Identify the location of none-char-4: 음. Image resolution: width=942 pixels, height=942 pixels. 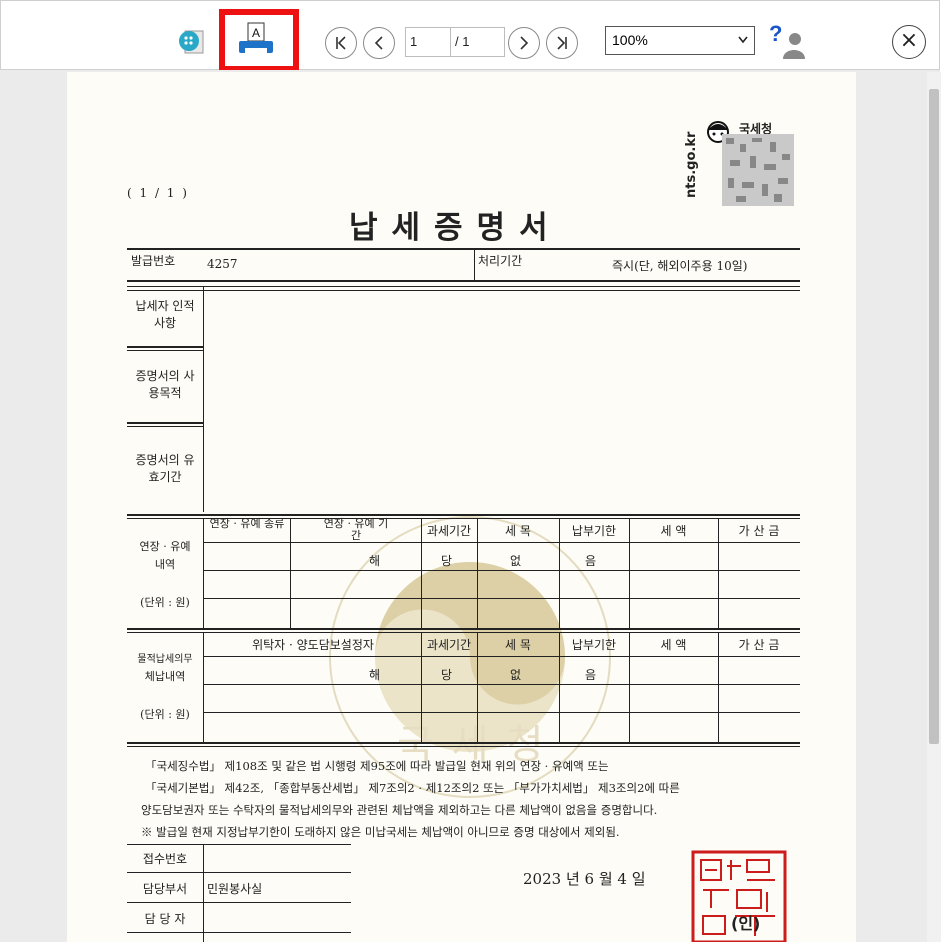
(591, 561).